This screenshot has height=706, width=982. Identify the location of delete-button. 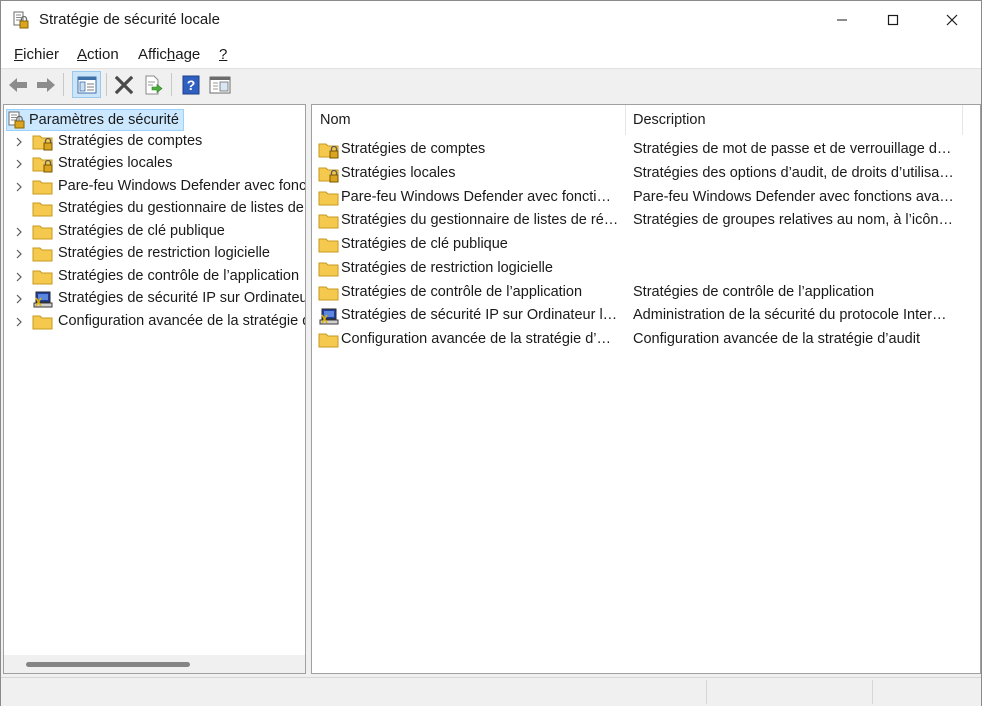
(124, 85).